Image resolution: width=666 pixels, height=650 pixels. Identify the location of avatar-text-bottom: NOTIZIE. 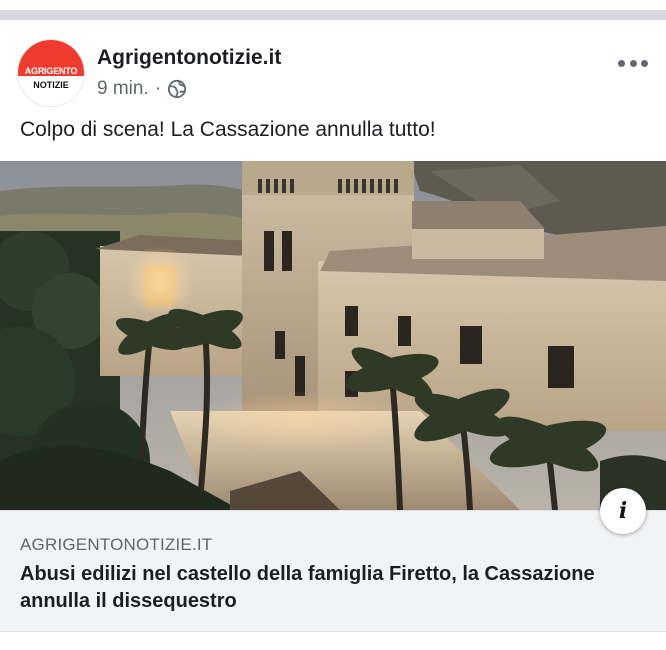
(51, 85).